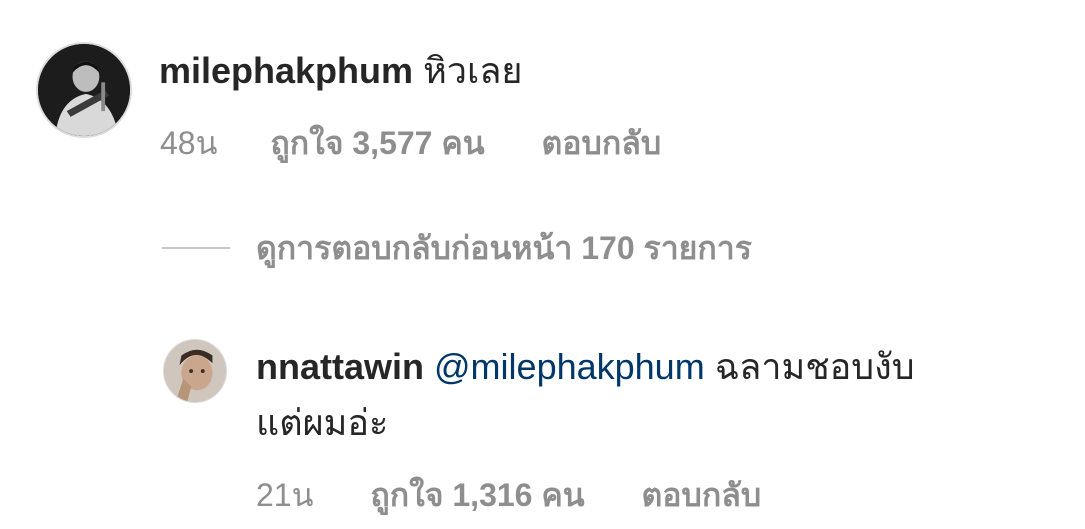 This screenshot has width=1085, height=529. Describe the element at coordinates (569, 366) in the screenshot. I see `reply-mention: @milephakphum` at that location.